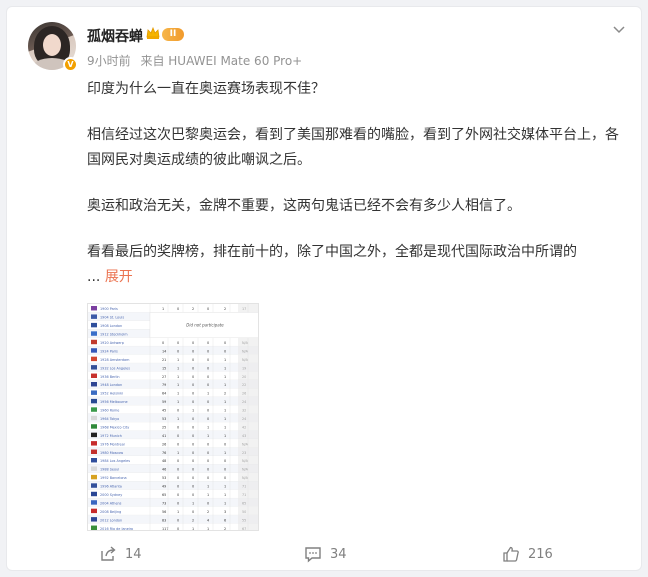 This screenshot has width=648, height=577. What do you see at coordinates (164, 385) in the screenshot?
I see `medal-cell: 79` at bounding box center [164, 385].